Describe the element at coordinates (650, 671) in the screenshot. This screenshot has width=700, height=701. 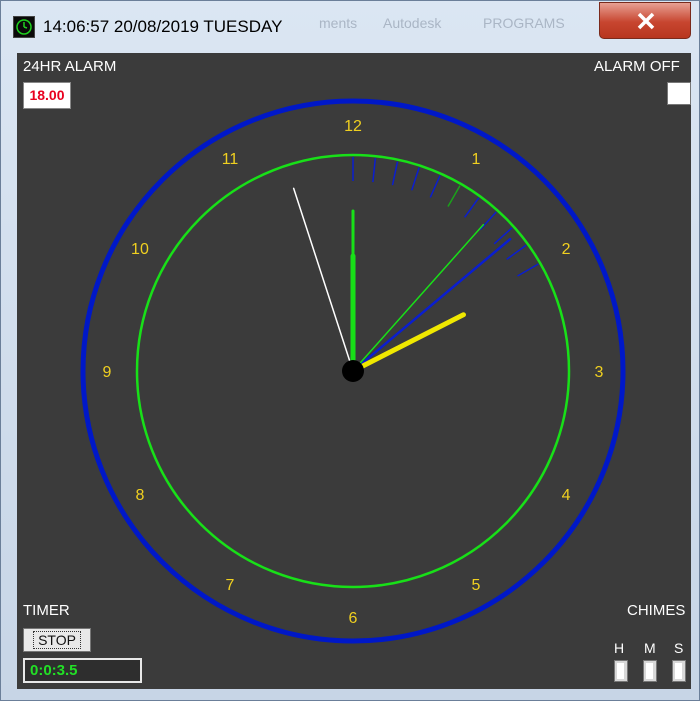
I see `chime-minutes-toggle` at that location.